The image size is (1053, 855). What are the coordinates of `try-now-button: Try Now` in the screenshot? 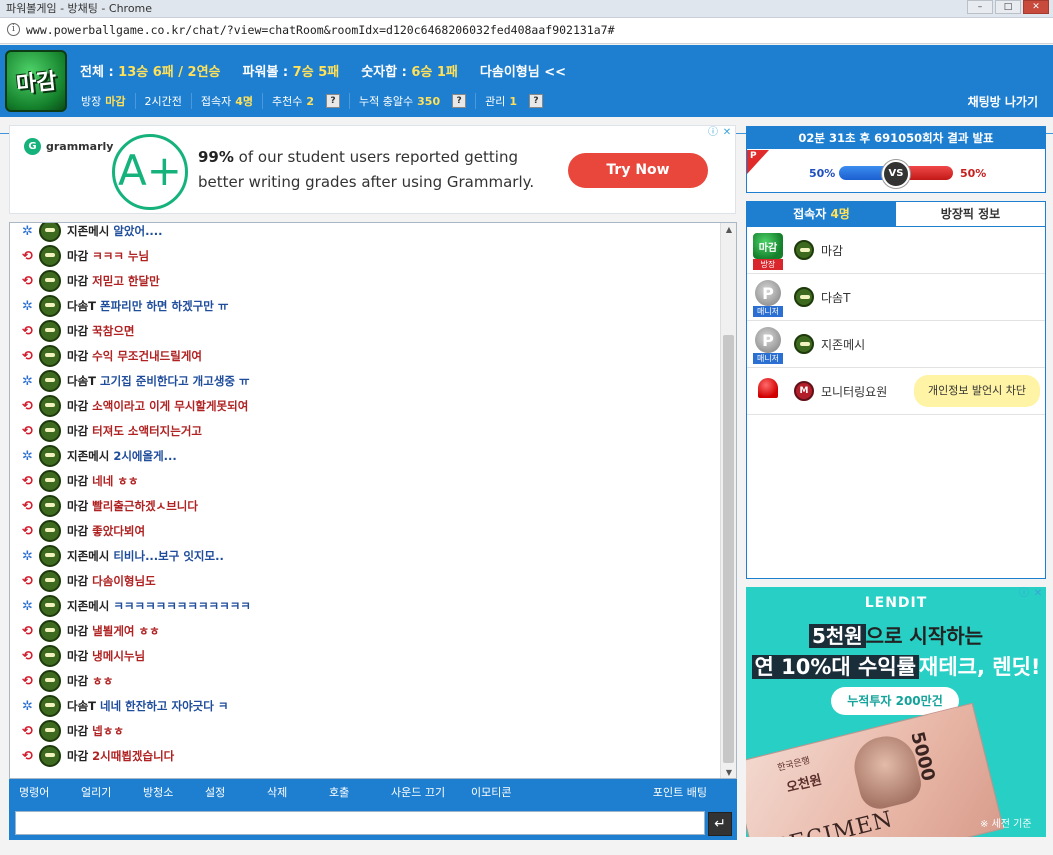 It's located at (638, 170).